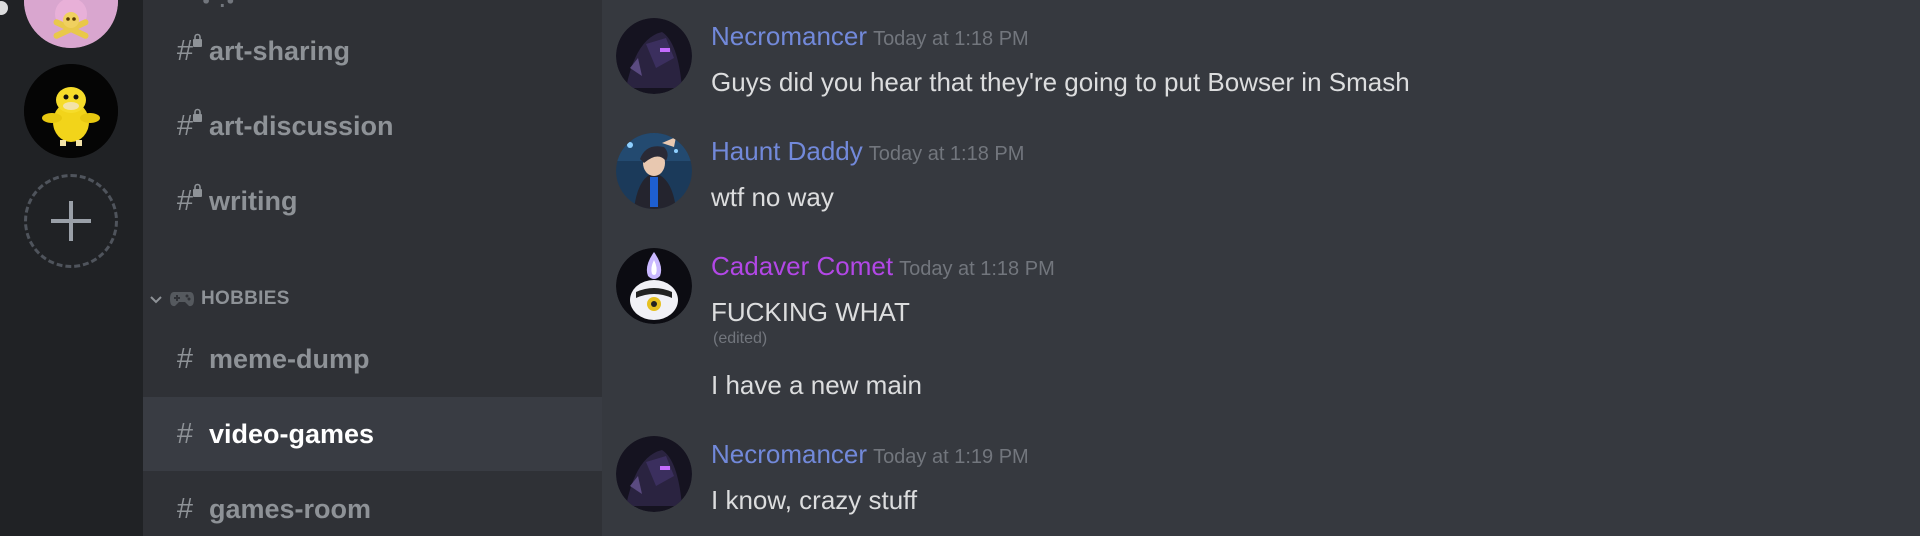  What do you see at coordinates (372, 51) in the screenshot?
I see `channel-art-sharing: # art-sharing` at bounding box center [372, 51].